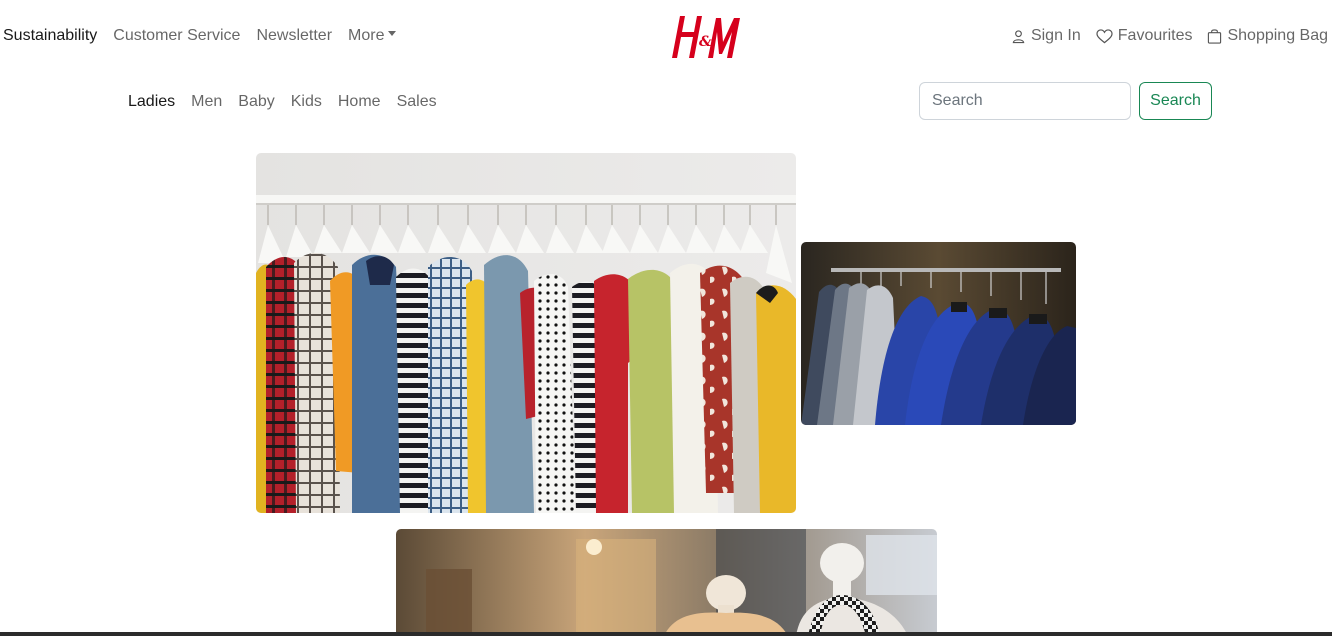 This screenshot has width=1332, height=636. Describe the element at coordinates (392, 34) in the screenshot. I see `caret-down-icon` at that location.